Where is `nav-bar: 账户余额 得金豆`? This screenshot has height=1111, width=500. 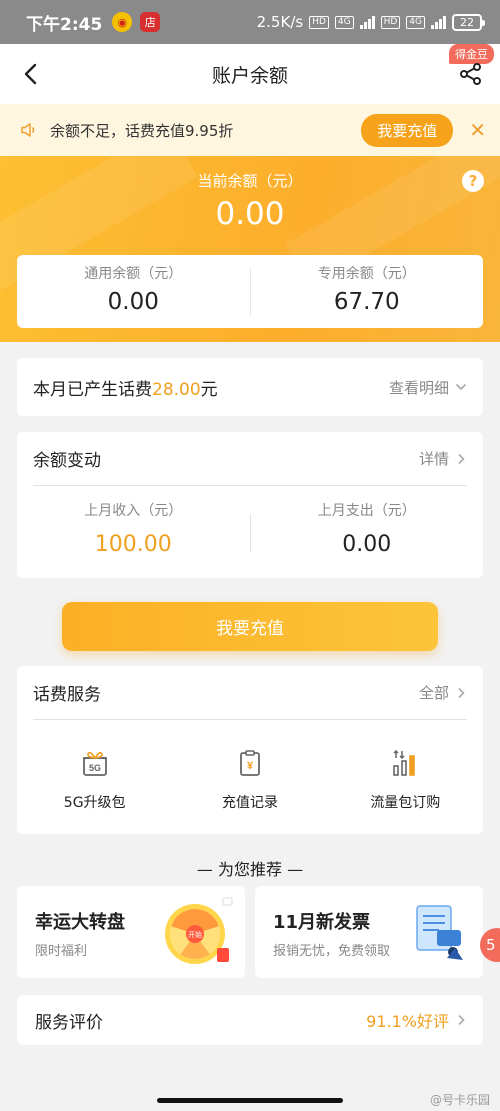 nav-bar: 账户余额 得金豆 is located at coordinates (250, 74).